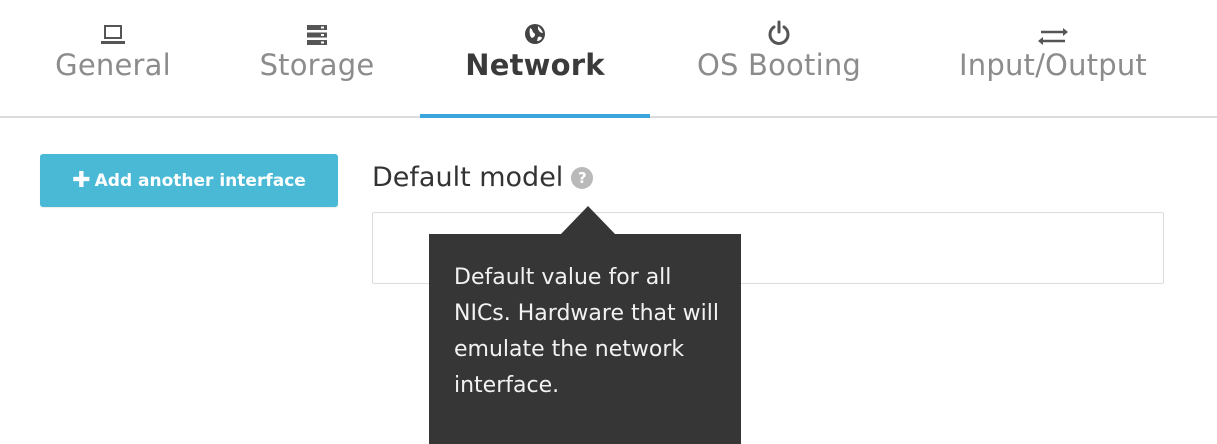 Image resolution: width=1217 pixels, height=444 pixels. I want to click on plus-icon: ✚, so click(81, 180).